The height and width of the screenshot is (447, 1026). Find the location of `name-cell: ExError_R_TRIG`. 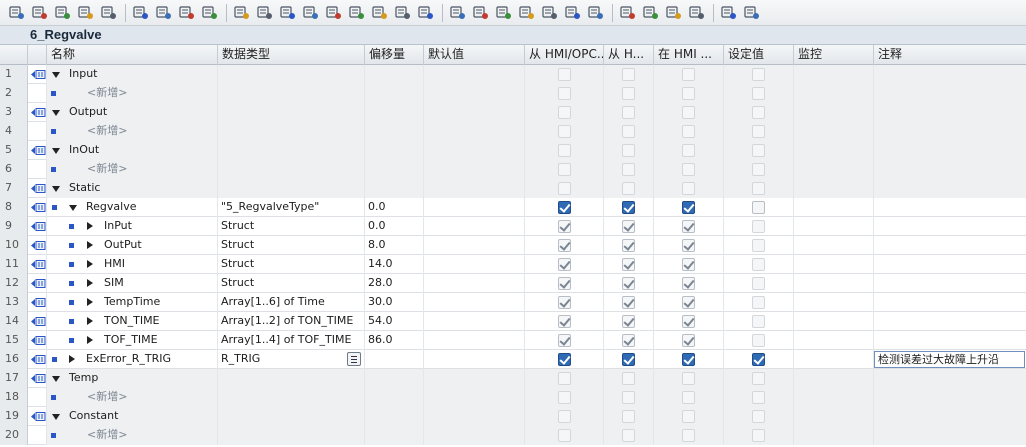

name-cell: ExError_R_TRIG is located at coordinates (132, 359).